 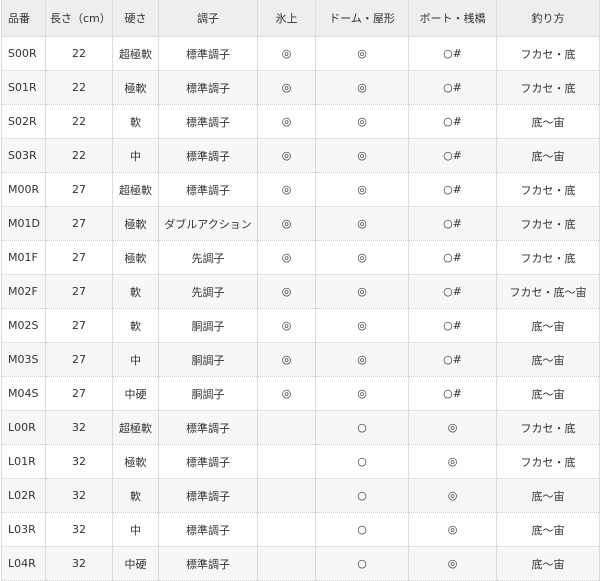 I want to click on cell-part-number: S02R, so click(x=23, y=121).